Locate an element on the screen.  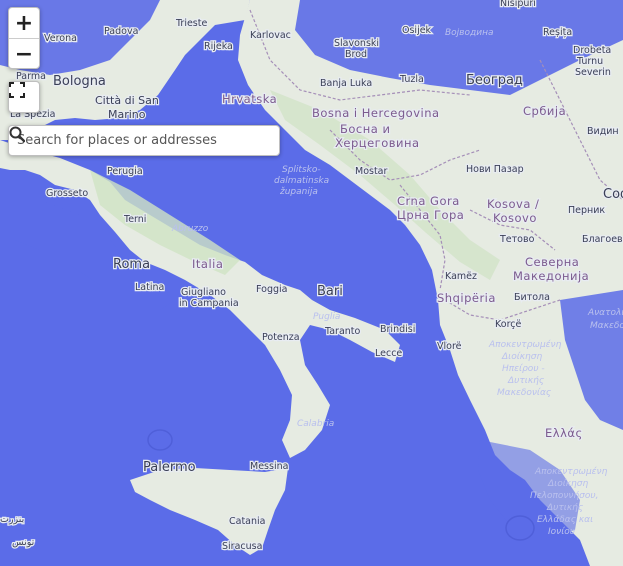
label-karlovac: Karlovac is located at coordinates (270, 35).